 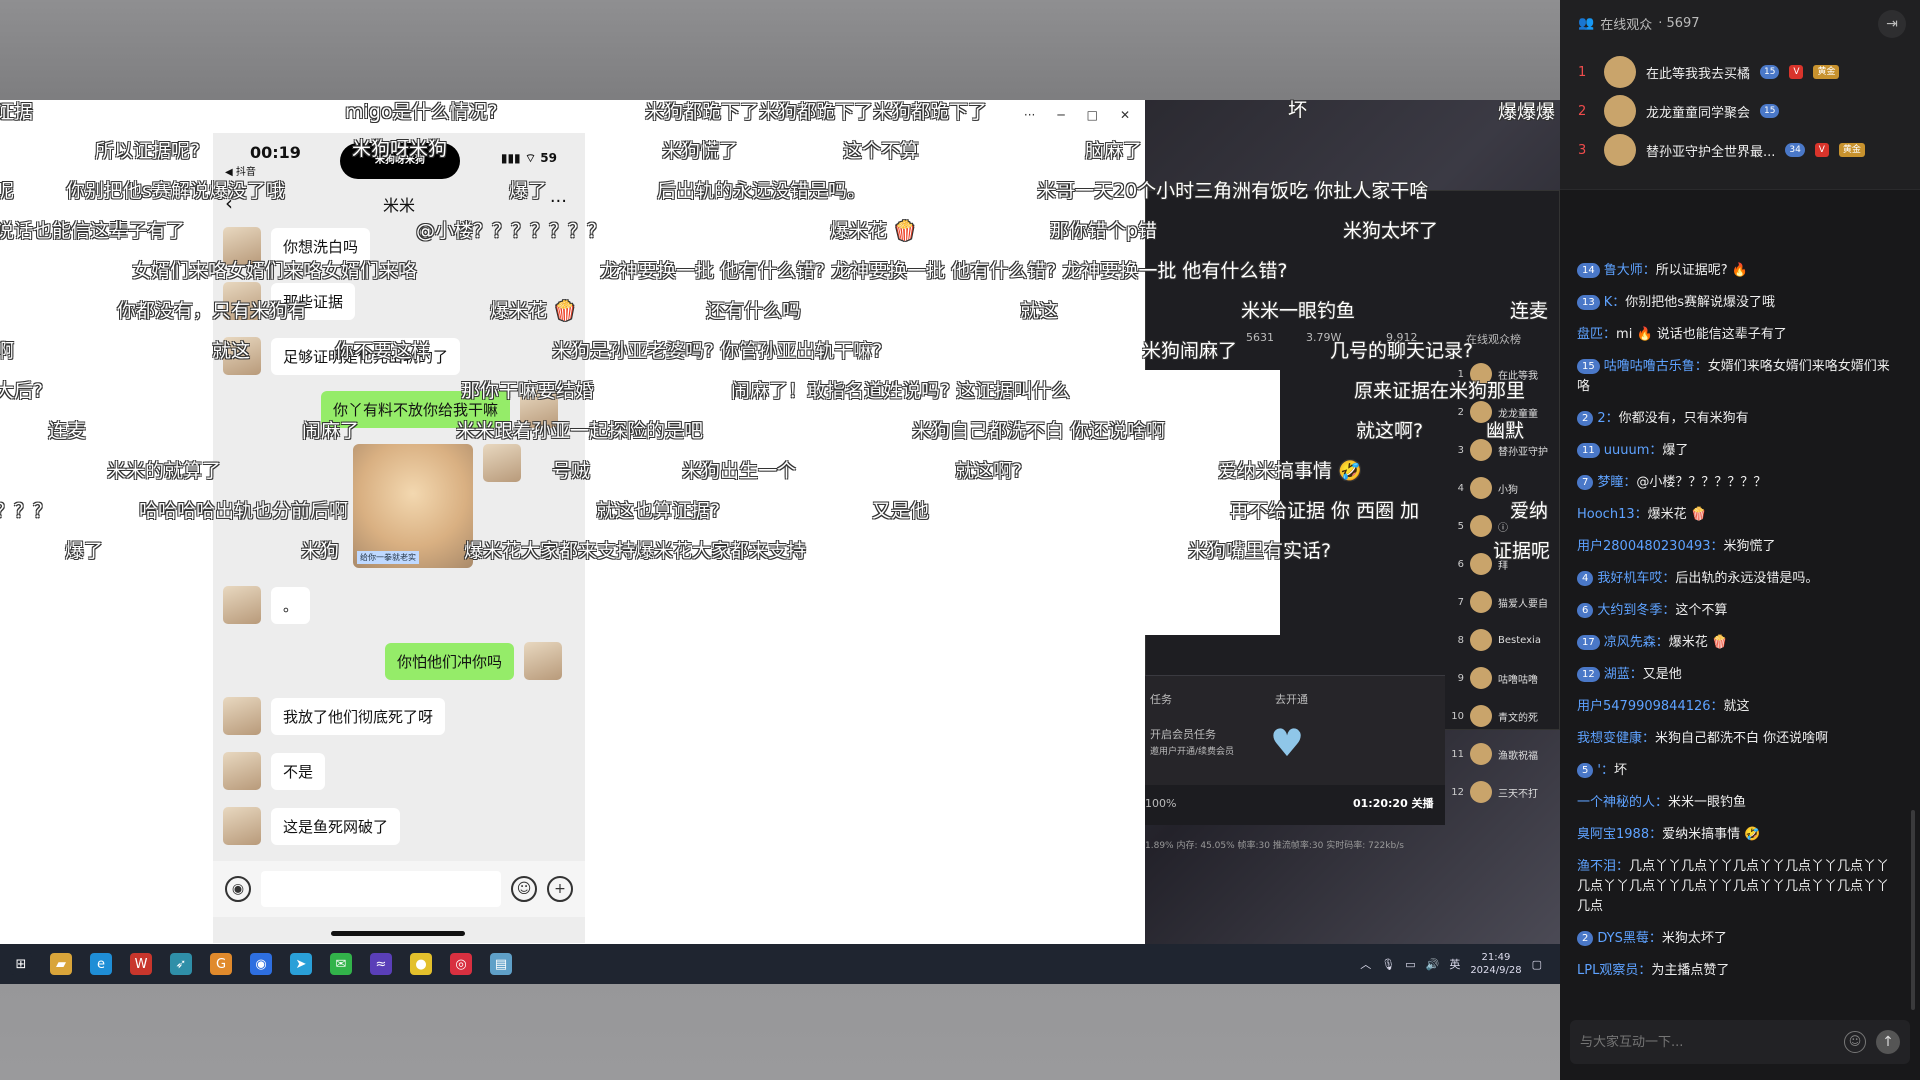 What do you see at coordinates (1629, 578) in the screenshot?
I see `chat-username: 我好机车哎` at bounding box center [1629, 578].